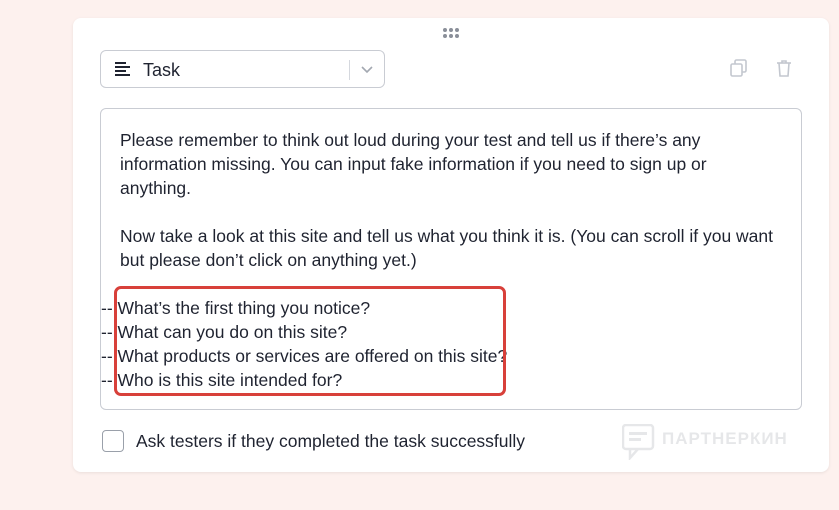 The image size is (839, 510). What do you see at coordinates (638, 442) in the screenshot?
I see `chat-bubble-icon` at bounding box center [638, 442].